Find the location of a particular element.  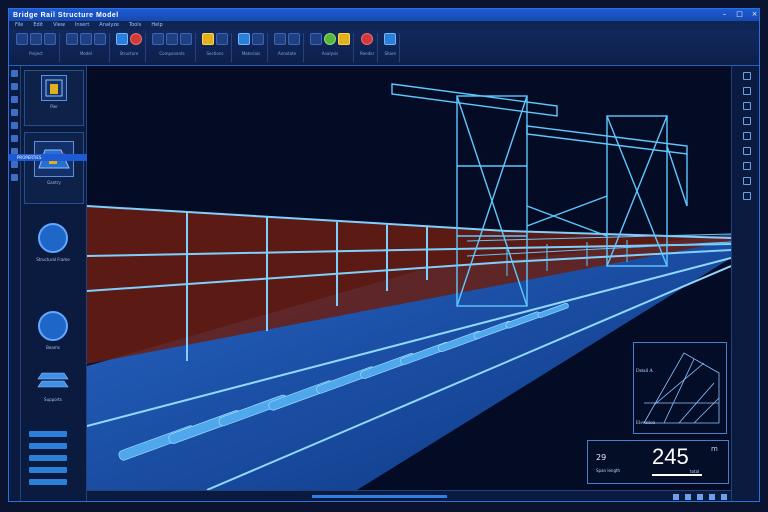

readout-small-value: 29 is located at coordinates (601, 457).